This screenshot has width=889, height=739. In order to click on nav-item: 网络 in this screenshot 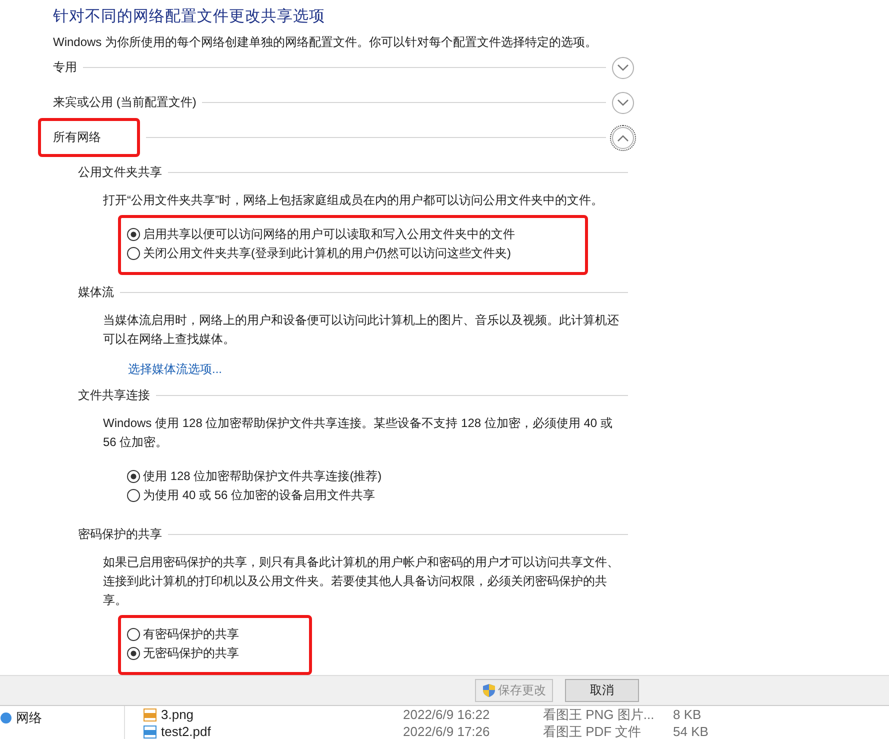, I will do `click(21, 718)`.